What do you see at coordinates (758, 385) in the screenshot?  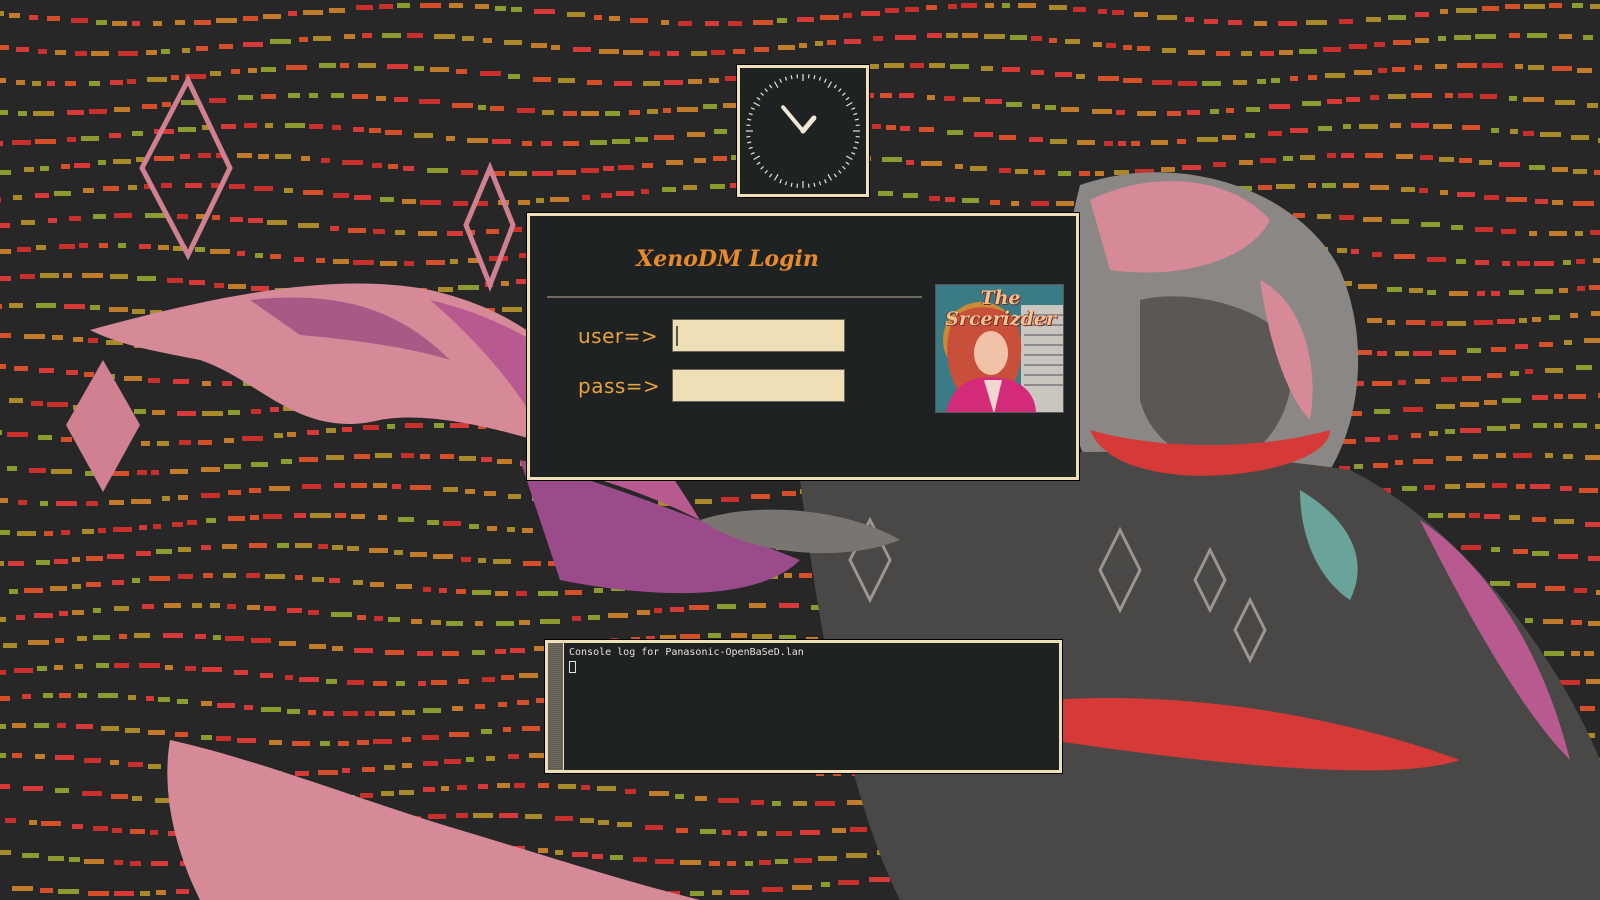 I see `password-input` at bounding box center [758, 385].